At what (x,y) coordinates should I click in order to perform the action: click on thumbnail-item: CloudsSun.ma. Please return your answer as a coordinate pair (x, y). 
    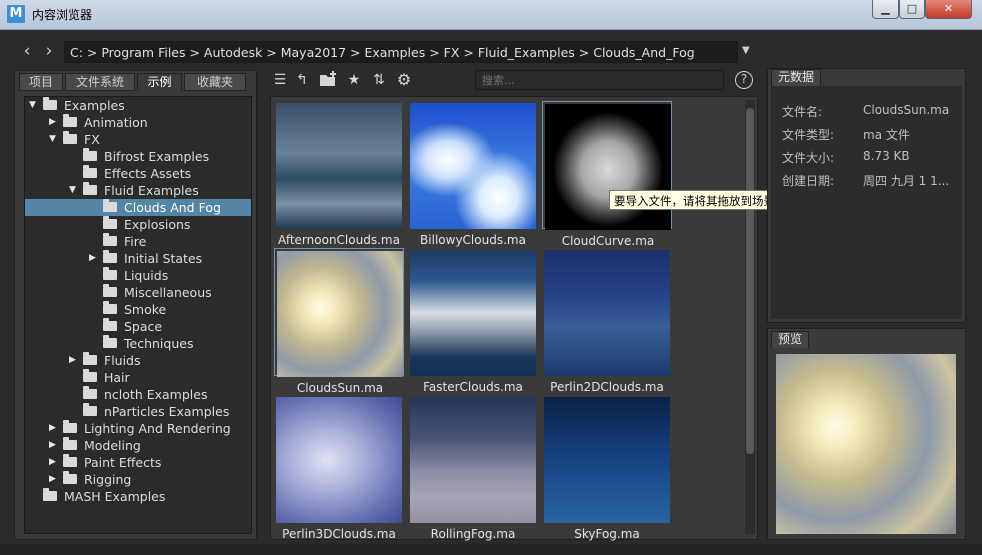
    Looking at the image, I should click on (339, 321).